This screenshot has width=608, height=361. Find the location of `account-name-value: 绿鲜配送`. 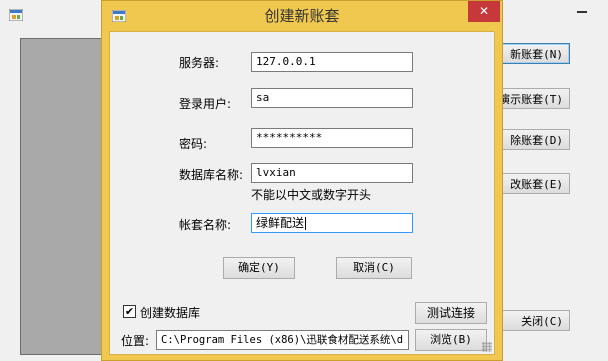

account-name-value: 绿鲜配送 is located at coordinates (280, 223).